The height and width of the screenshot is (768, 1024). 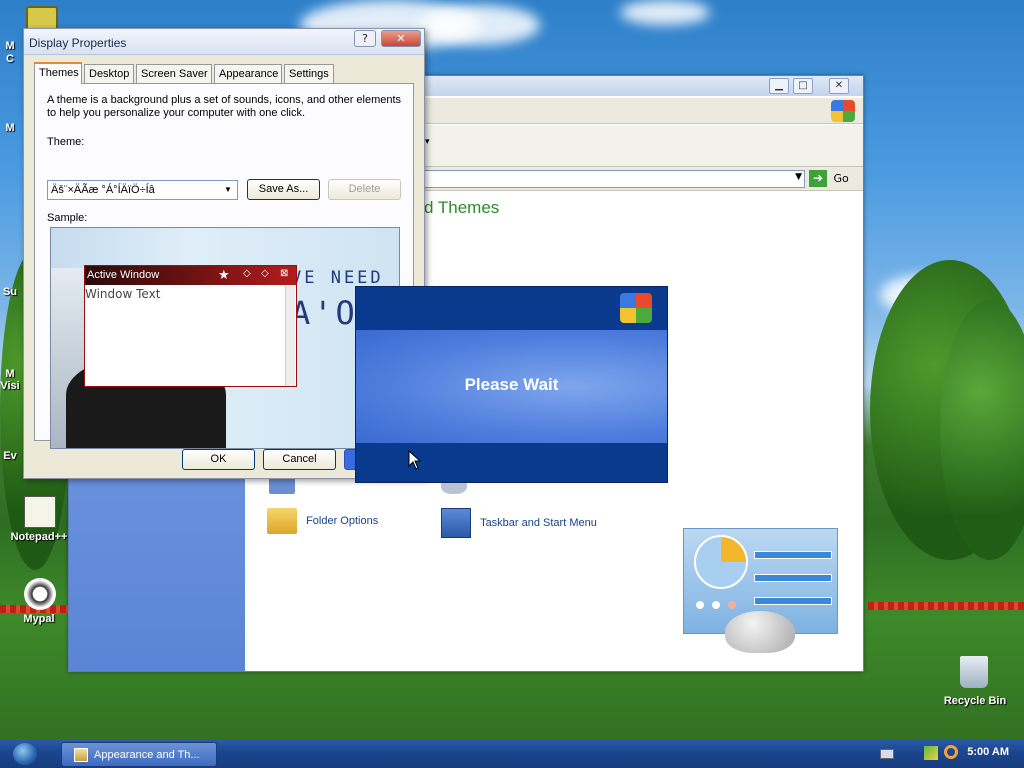 What do you see at coordinates (931, 753) in the screenshot?
I see `network-icon` at bounding box center [931, 753].